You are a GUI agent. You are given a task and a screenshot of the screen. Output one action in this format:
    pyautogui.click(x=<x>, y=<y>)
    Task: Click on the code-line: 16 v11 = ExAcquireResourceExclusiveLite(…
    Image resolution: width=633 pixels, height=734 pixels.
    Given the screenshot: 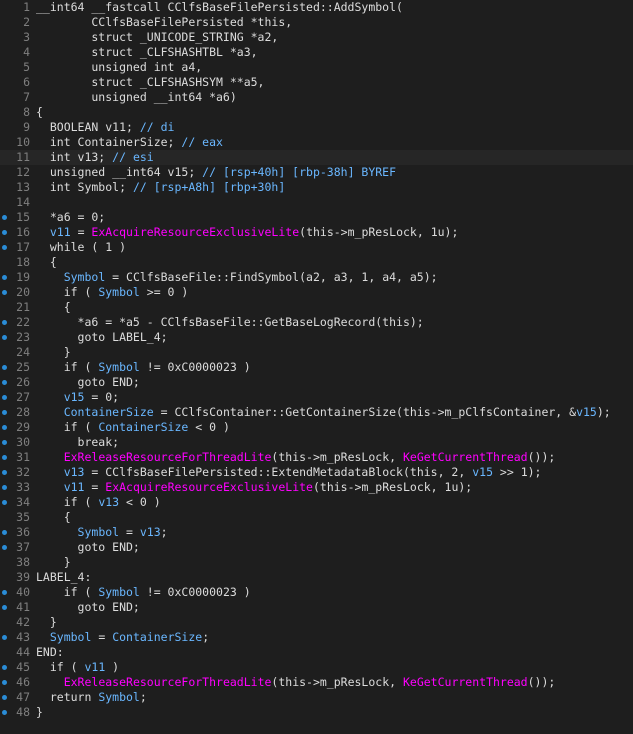 What is the action you would take?
    pyautogui.click(x=316, y=232)
    